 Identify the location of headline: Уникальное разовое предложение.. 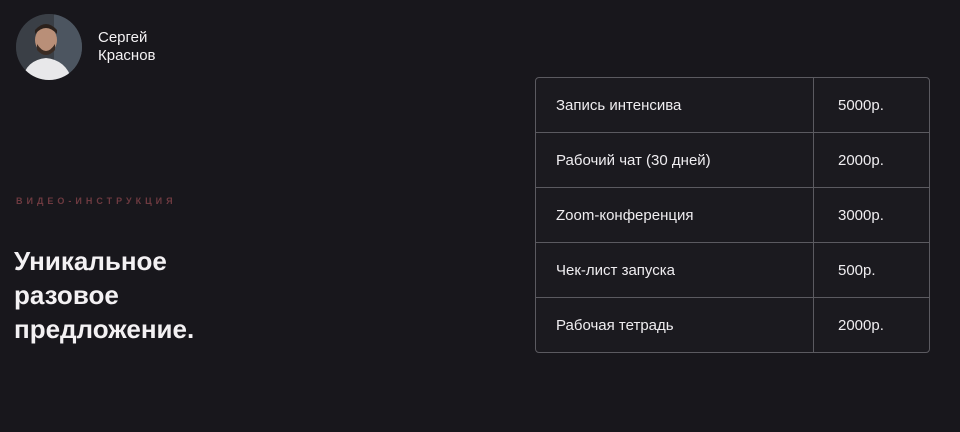
(104, 295).